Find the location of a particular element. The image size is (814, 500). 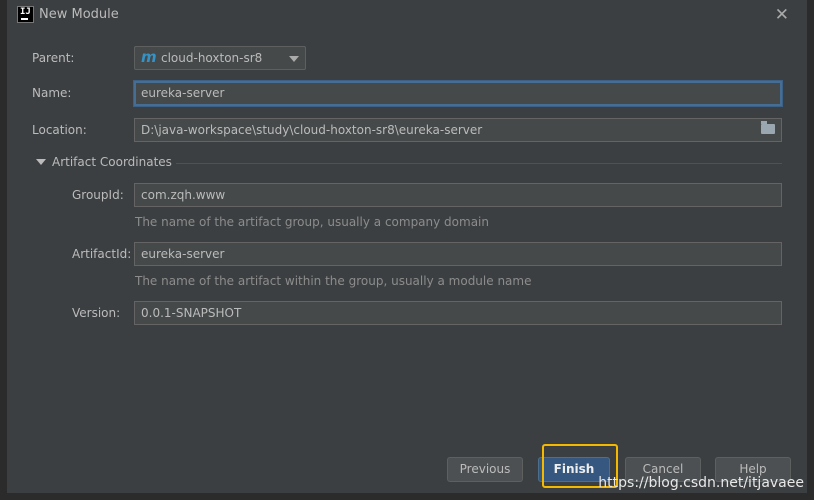

parent-select-value: cloud-hoxton-sr8 is located at coordinates (212, 58).